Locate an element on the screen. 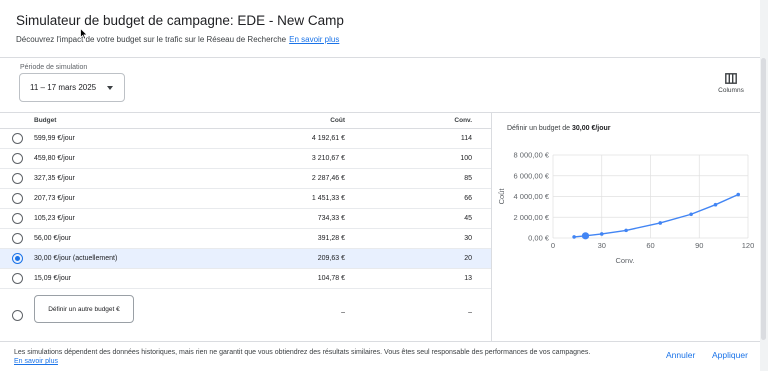 The height and width of the screenshot is (371, 768). y-axis-label: Coût is located at coordinates (501, 196).